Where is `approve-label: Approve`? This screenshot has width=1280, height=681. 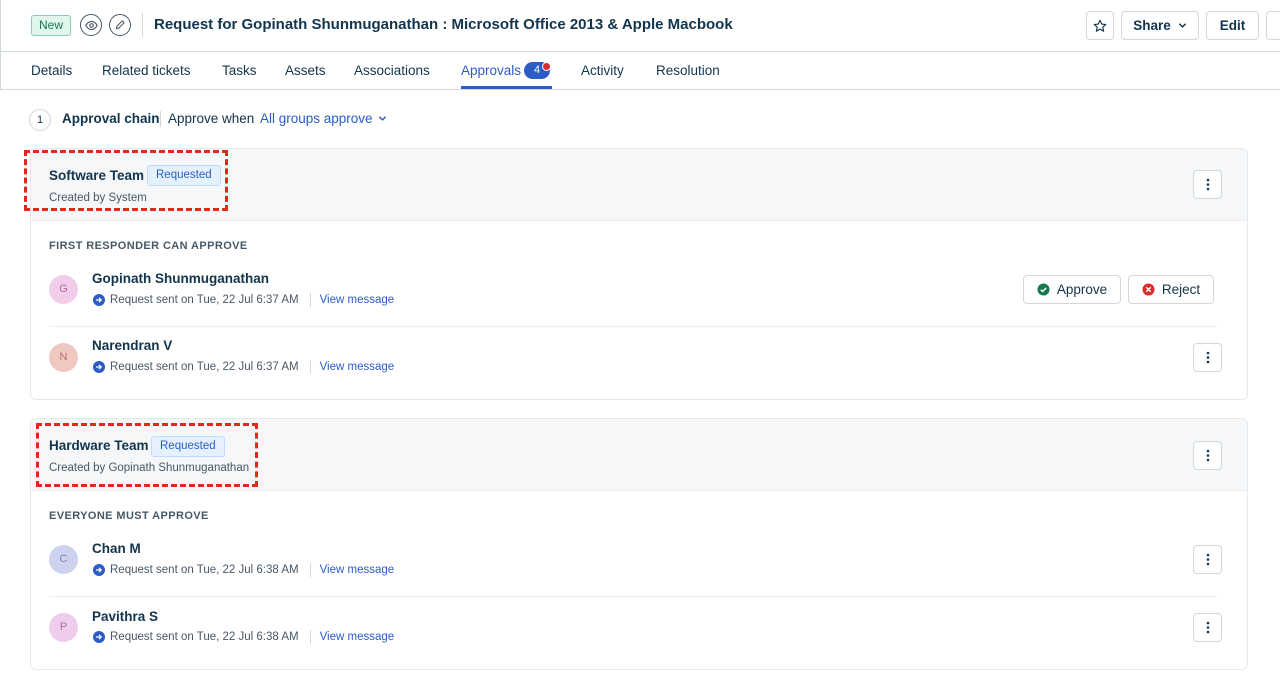 approve-label: Approve is located at coordinates (1082, 289).